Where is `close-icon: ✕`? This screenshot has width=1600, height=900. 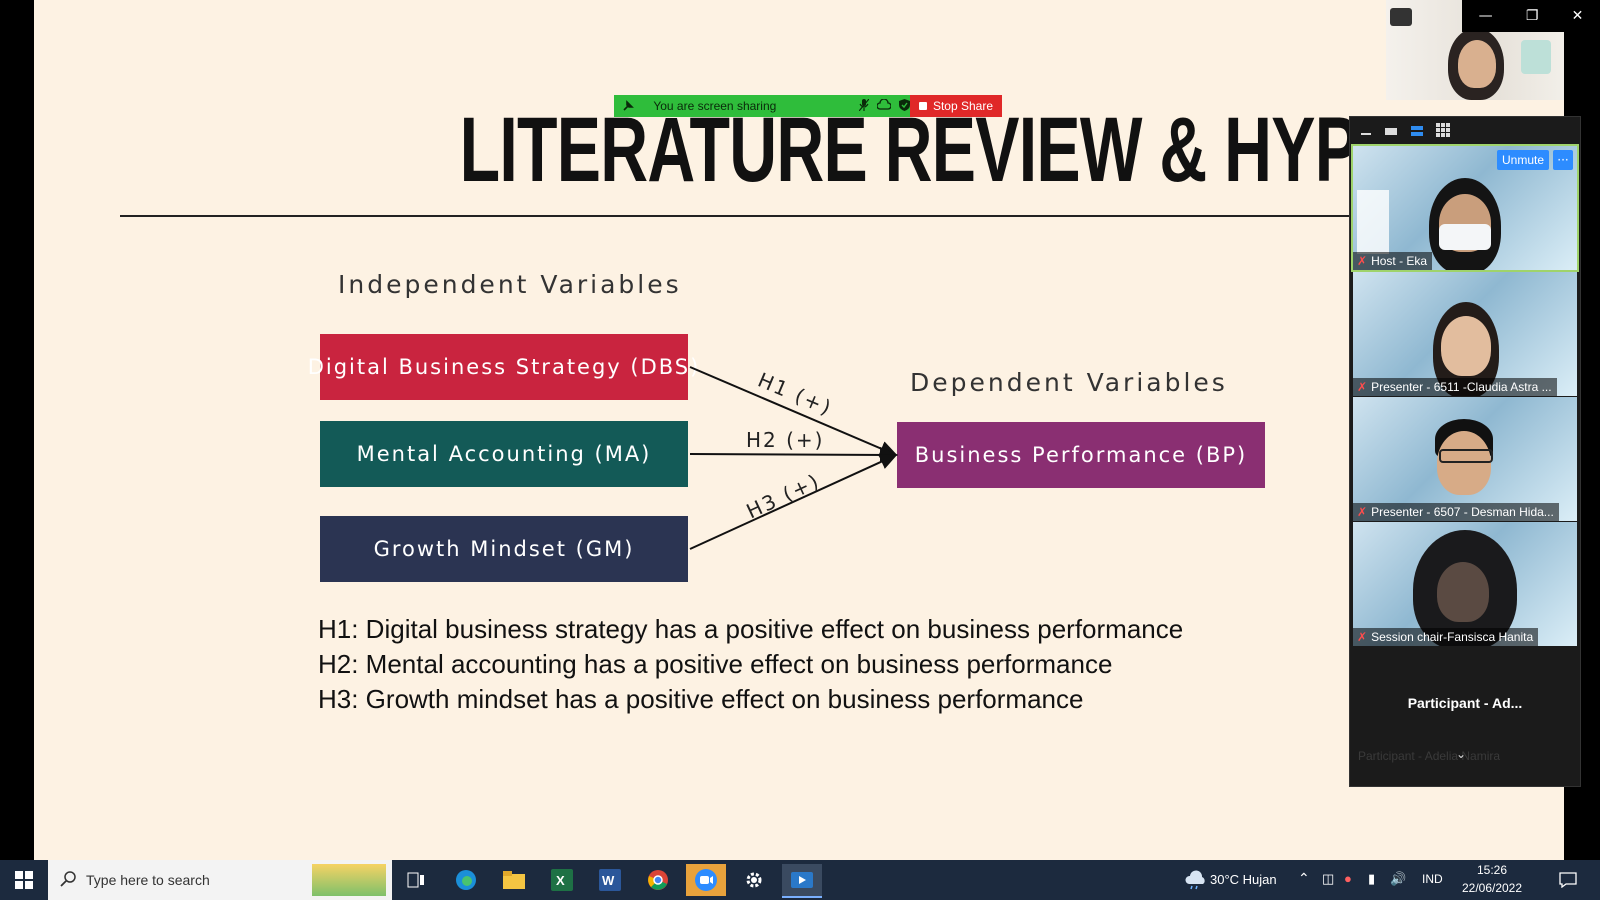 close-icon: ✕ is located at coordinates (1578, 16).